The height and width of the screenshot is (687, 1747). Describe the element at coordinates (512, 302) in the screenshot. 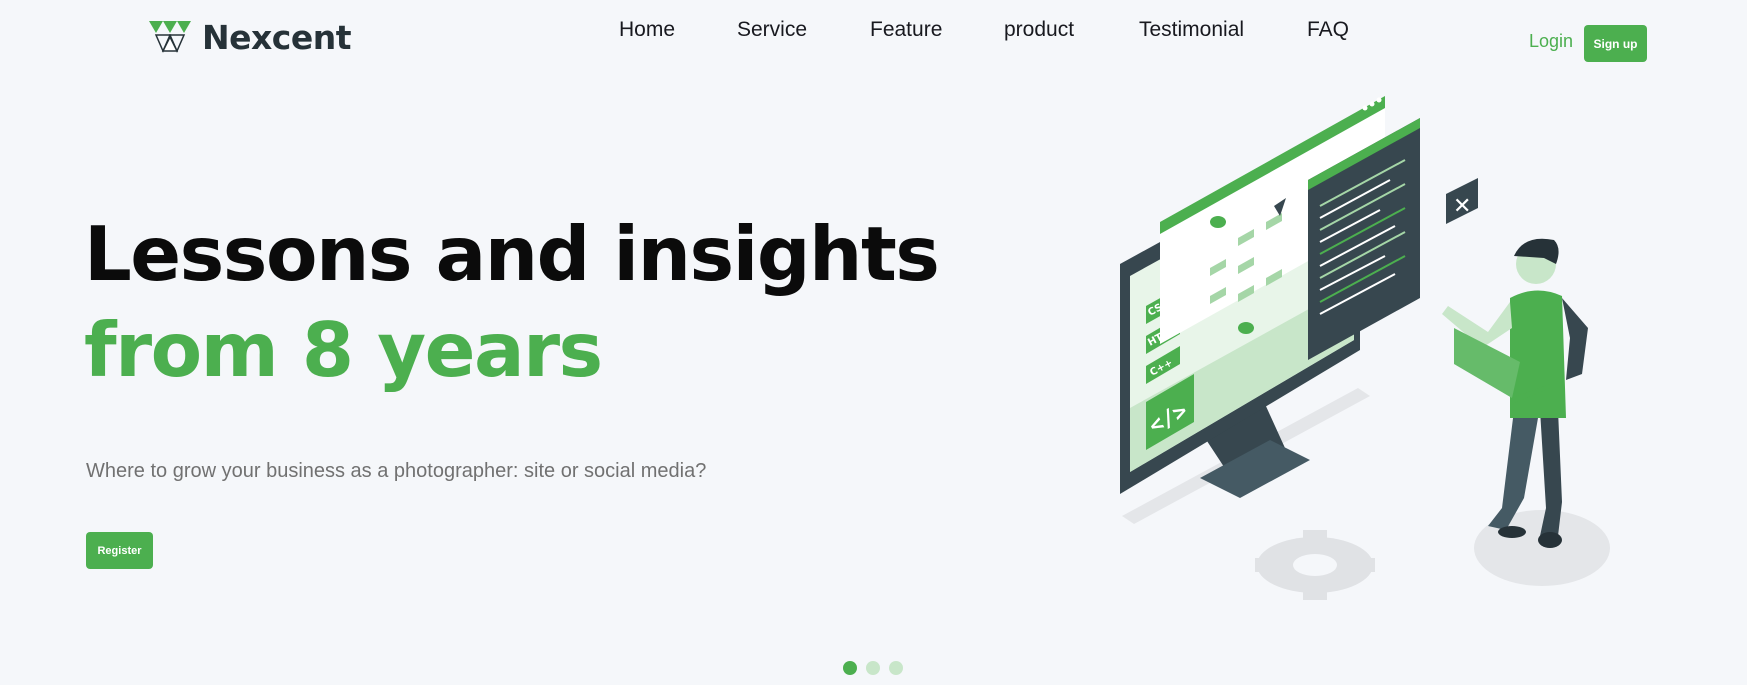

I see `hero-headline: Lessons and insights from 8 years` at that location.